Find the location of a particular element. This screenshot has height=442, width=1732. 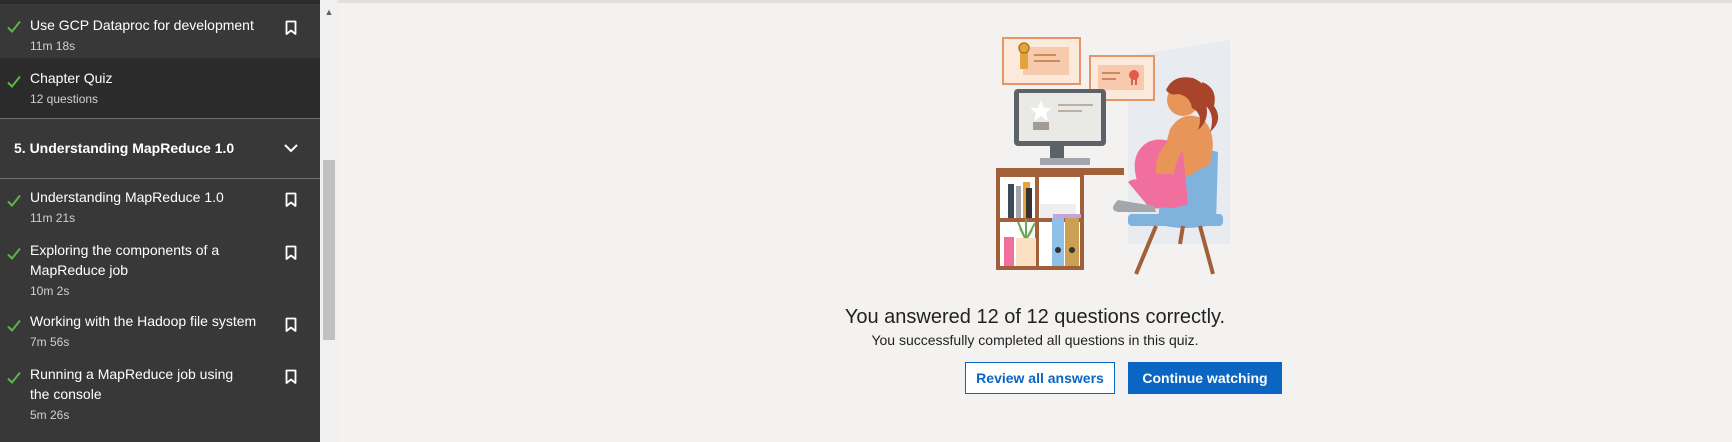

toc-item-gcp-dataproc: Use GCP Dataproc for development 11m 18s is located at coordinates (160, 31).